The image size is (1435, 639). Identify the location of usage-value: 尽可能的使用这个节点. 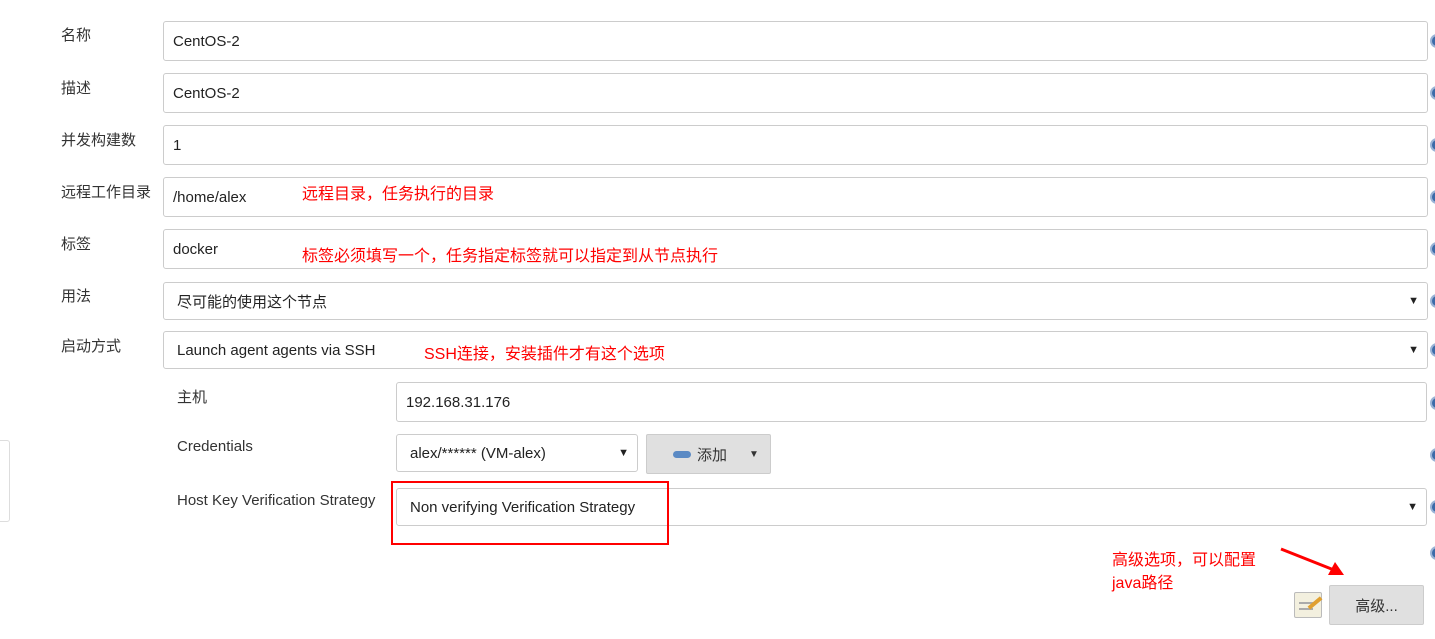
(252, 302).